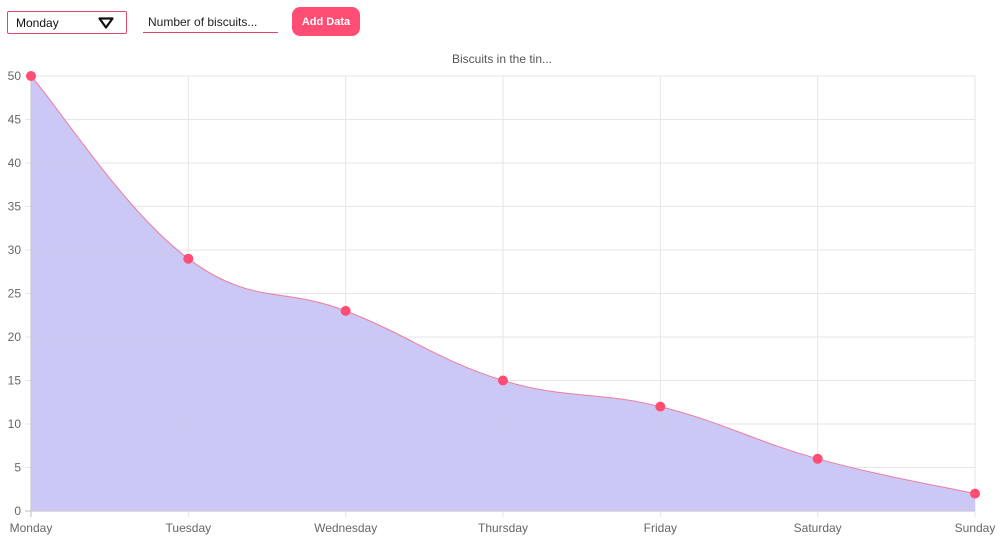 This screenshot has height=539, width=1000. I want to click on data-point-monday, so click(31, 76).